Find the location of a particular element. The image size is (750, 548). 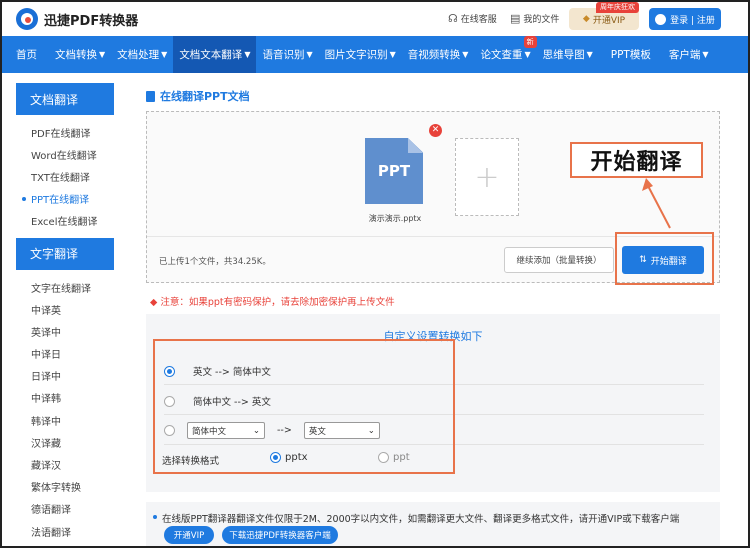

start-translate-button: ⇅ 开始翻译 is located at coordinates (663, 260).